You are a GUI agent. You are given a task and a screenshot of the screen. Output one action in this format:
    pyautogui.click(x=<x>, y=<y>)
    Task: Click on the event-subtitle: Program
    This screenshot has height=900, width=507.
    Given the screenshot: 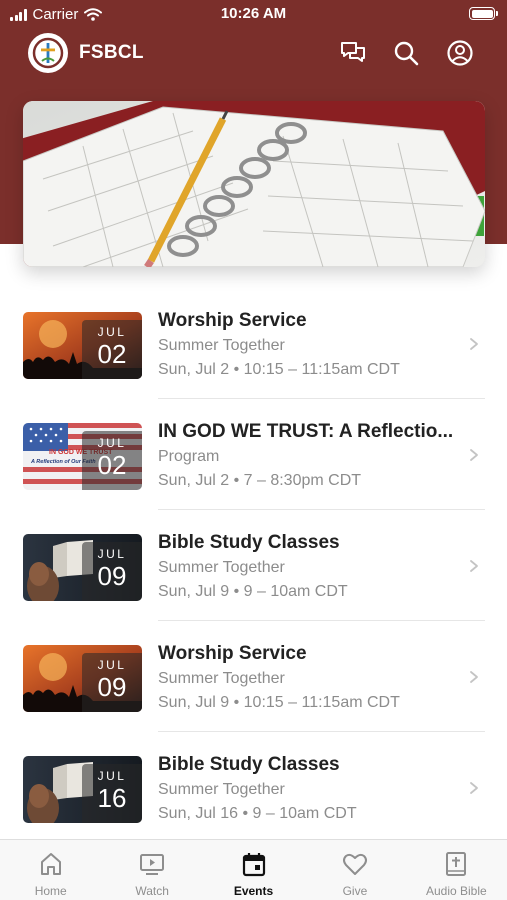 What is the action you would take?
    pyautogui.click(x=189, y=456)
    